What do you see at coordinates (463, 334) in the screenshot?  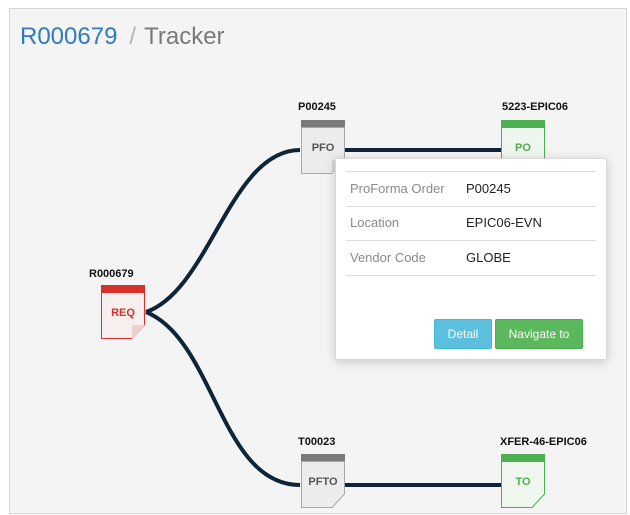 I see `detail-button: Detail` at bounding box center [463, 334].